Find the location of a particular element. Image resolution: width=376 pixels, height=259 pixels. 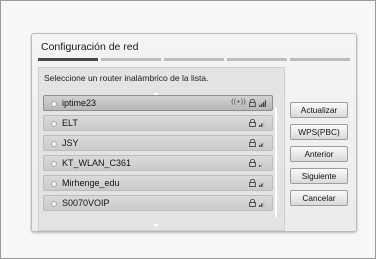

router-row-s0070voip: S0070VOIP is located at coordinates (158, 203).